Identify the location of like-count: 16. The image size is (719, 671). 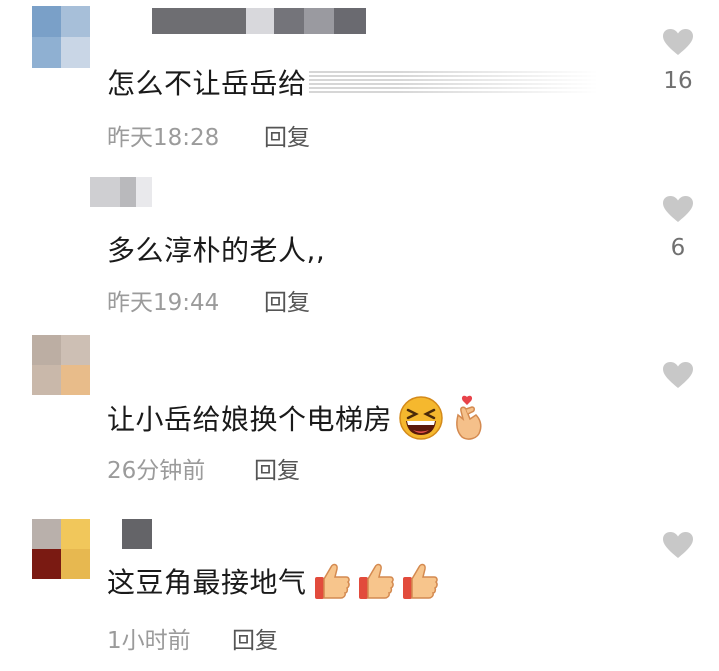
(678, 81).